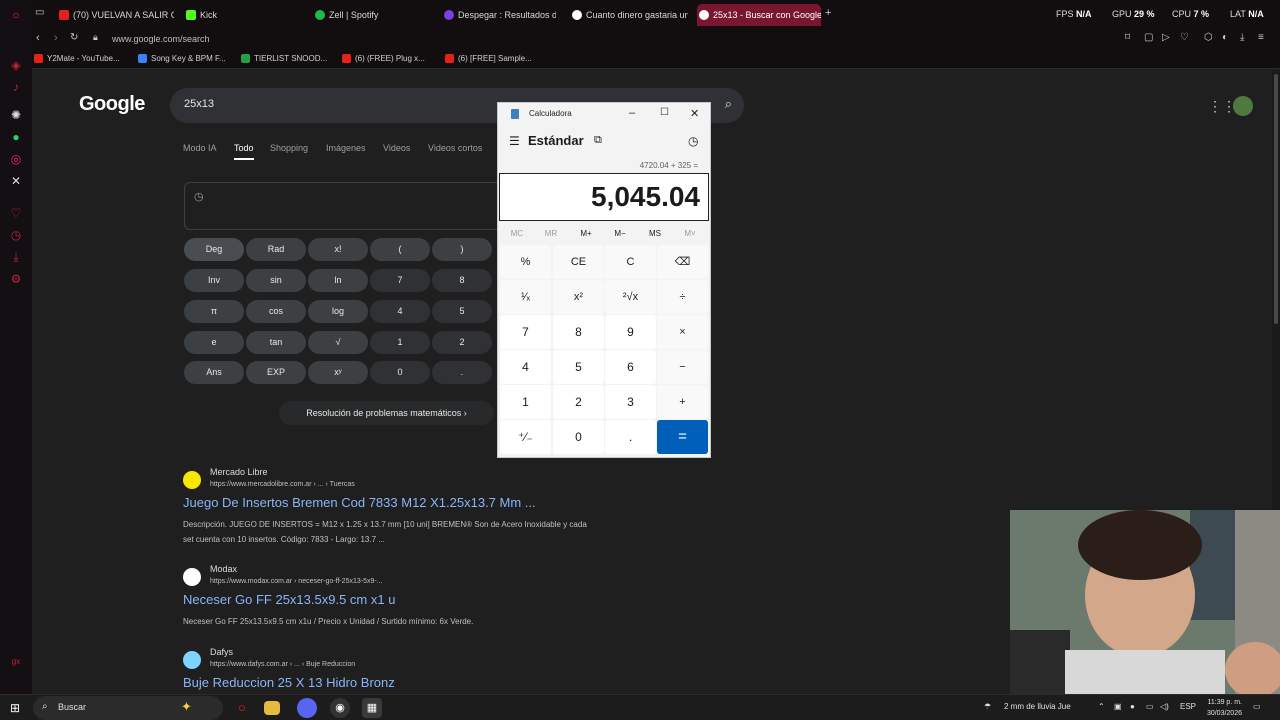 Image resolution: width=1280 pixels, height=720 pixels. Describe the element at coordinates (370, 15) in the screenshot. I see `tab-spotify: Zell | Spotify` at that location.